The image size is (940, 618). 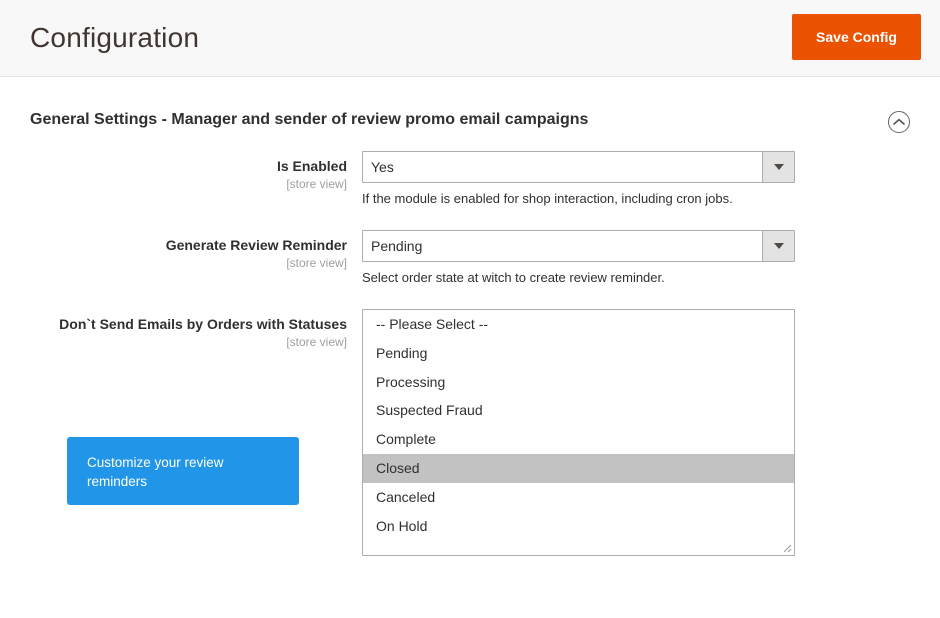 What do you see at coordinates (155, 472) in the screenshot?
I see `promo-banner-text: Customize your review reminders` at bounding box center [155, 472].